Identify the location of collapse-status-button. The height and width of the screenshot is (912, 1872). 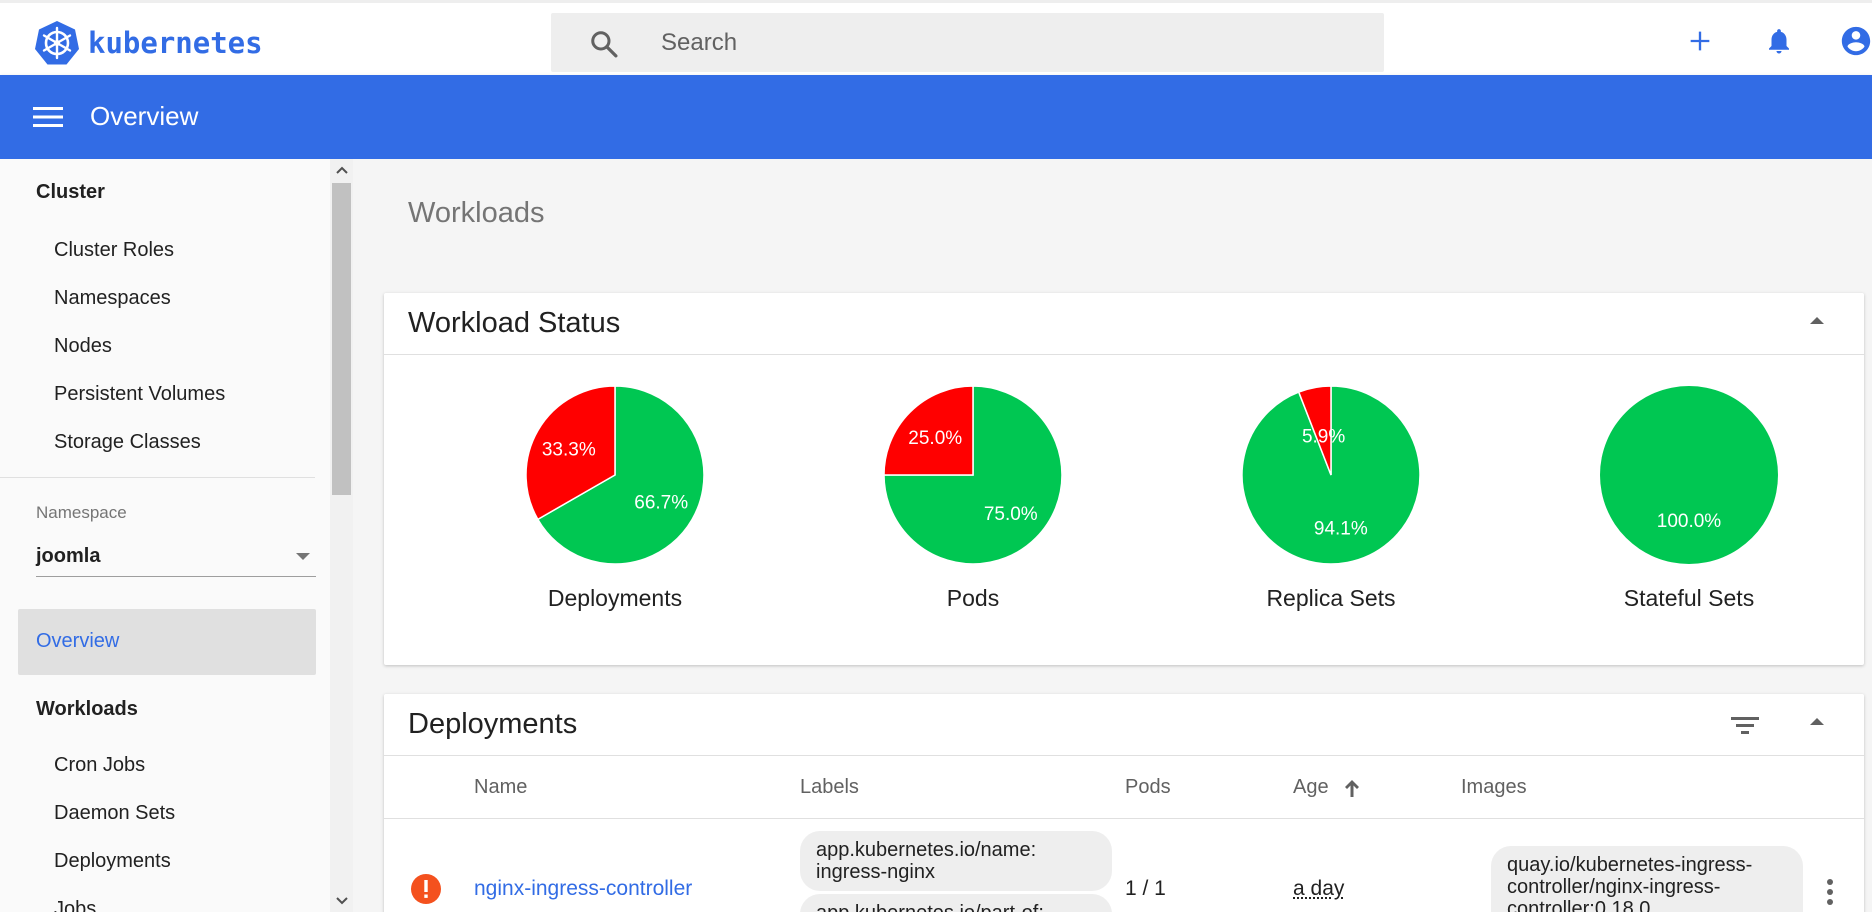
(1817, 324).